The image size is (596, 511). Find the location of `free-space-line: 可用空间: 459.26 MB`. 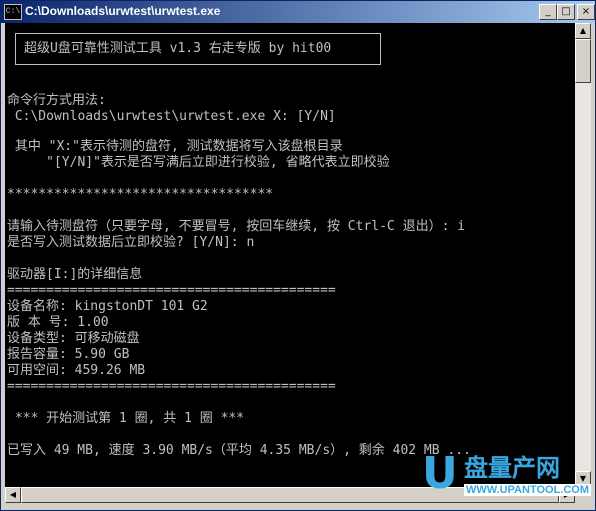

free-space-line: 可用空间: 459.26 MB is located at coordinates (76, 370).